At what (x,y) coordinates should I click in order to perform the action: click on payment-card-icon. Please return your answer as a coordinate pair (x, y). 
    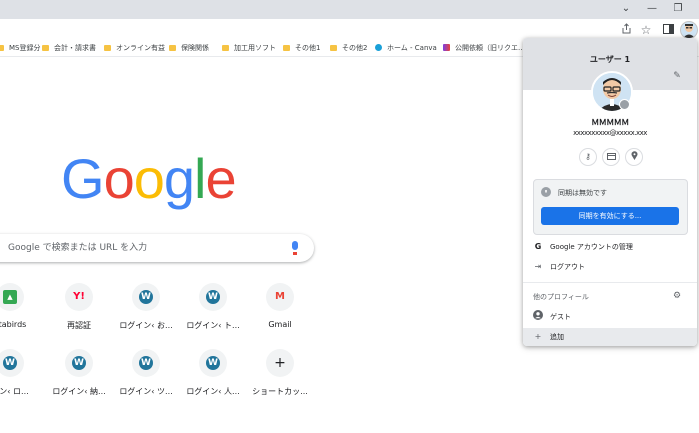
    Looking at the image, I should click on (611, 157).